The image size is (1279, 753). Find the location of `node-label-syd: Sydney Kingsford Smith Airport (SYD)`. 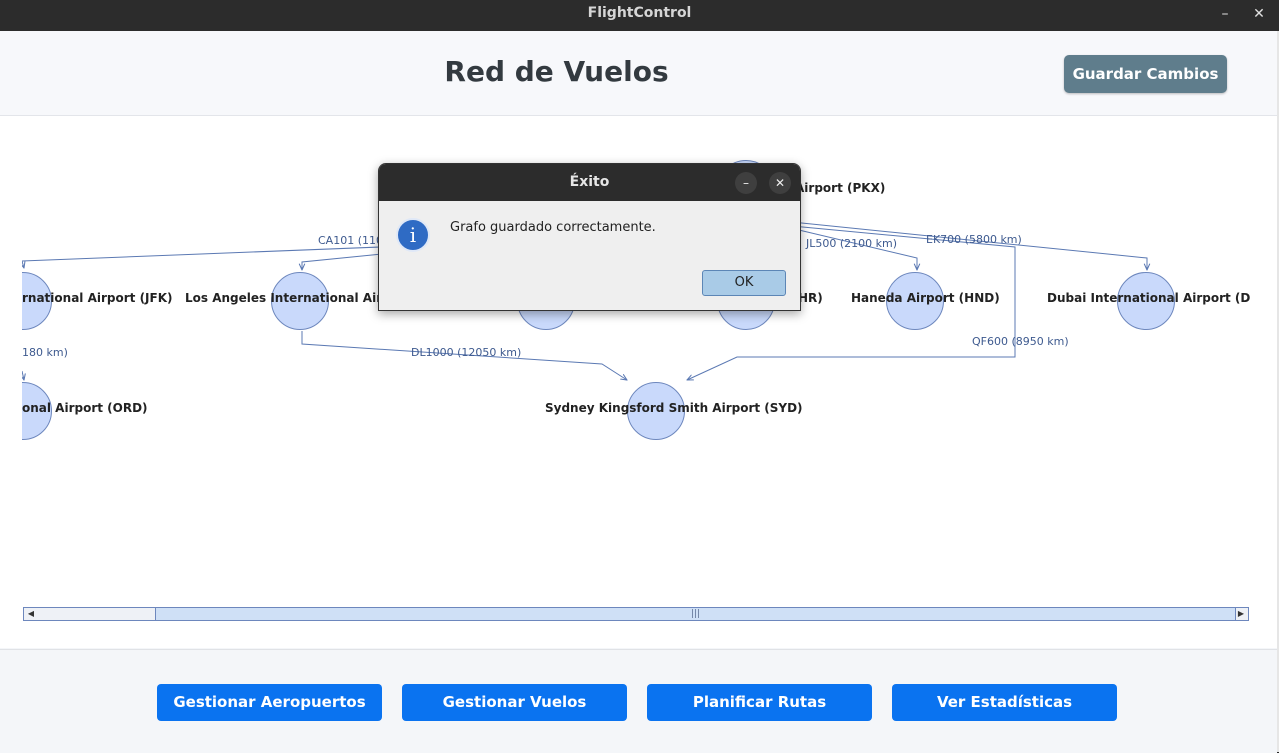

node-label-syd: Sydney Kingsford Smith Airport (SYD) is located at coordinates (674, 408).